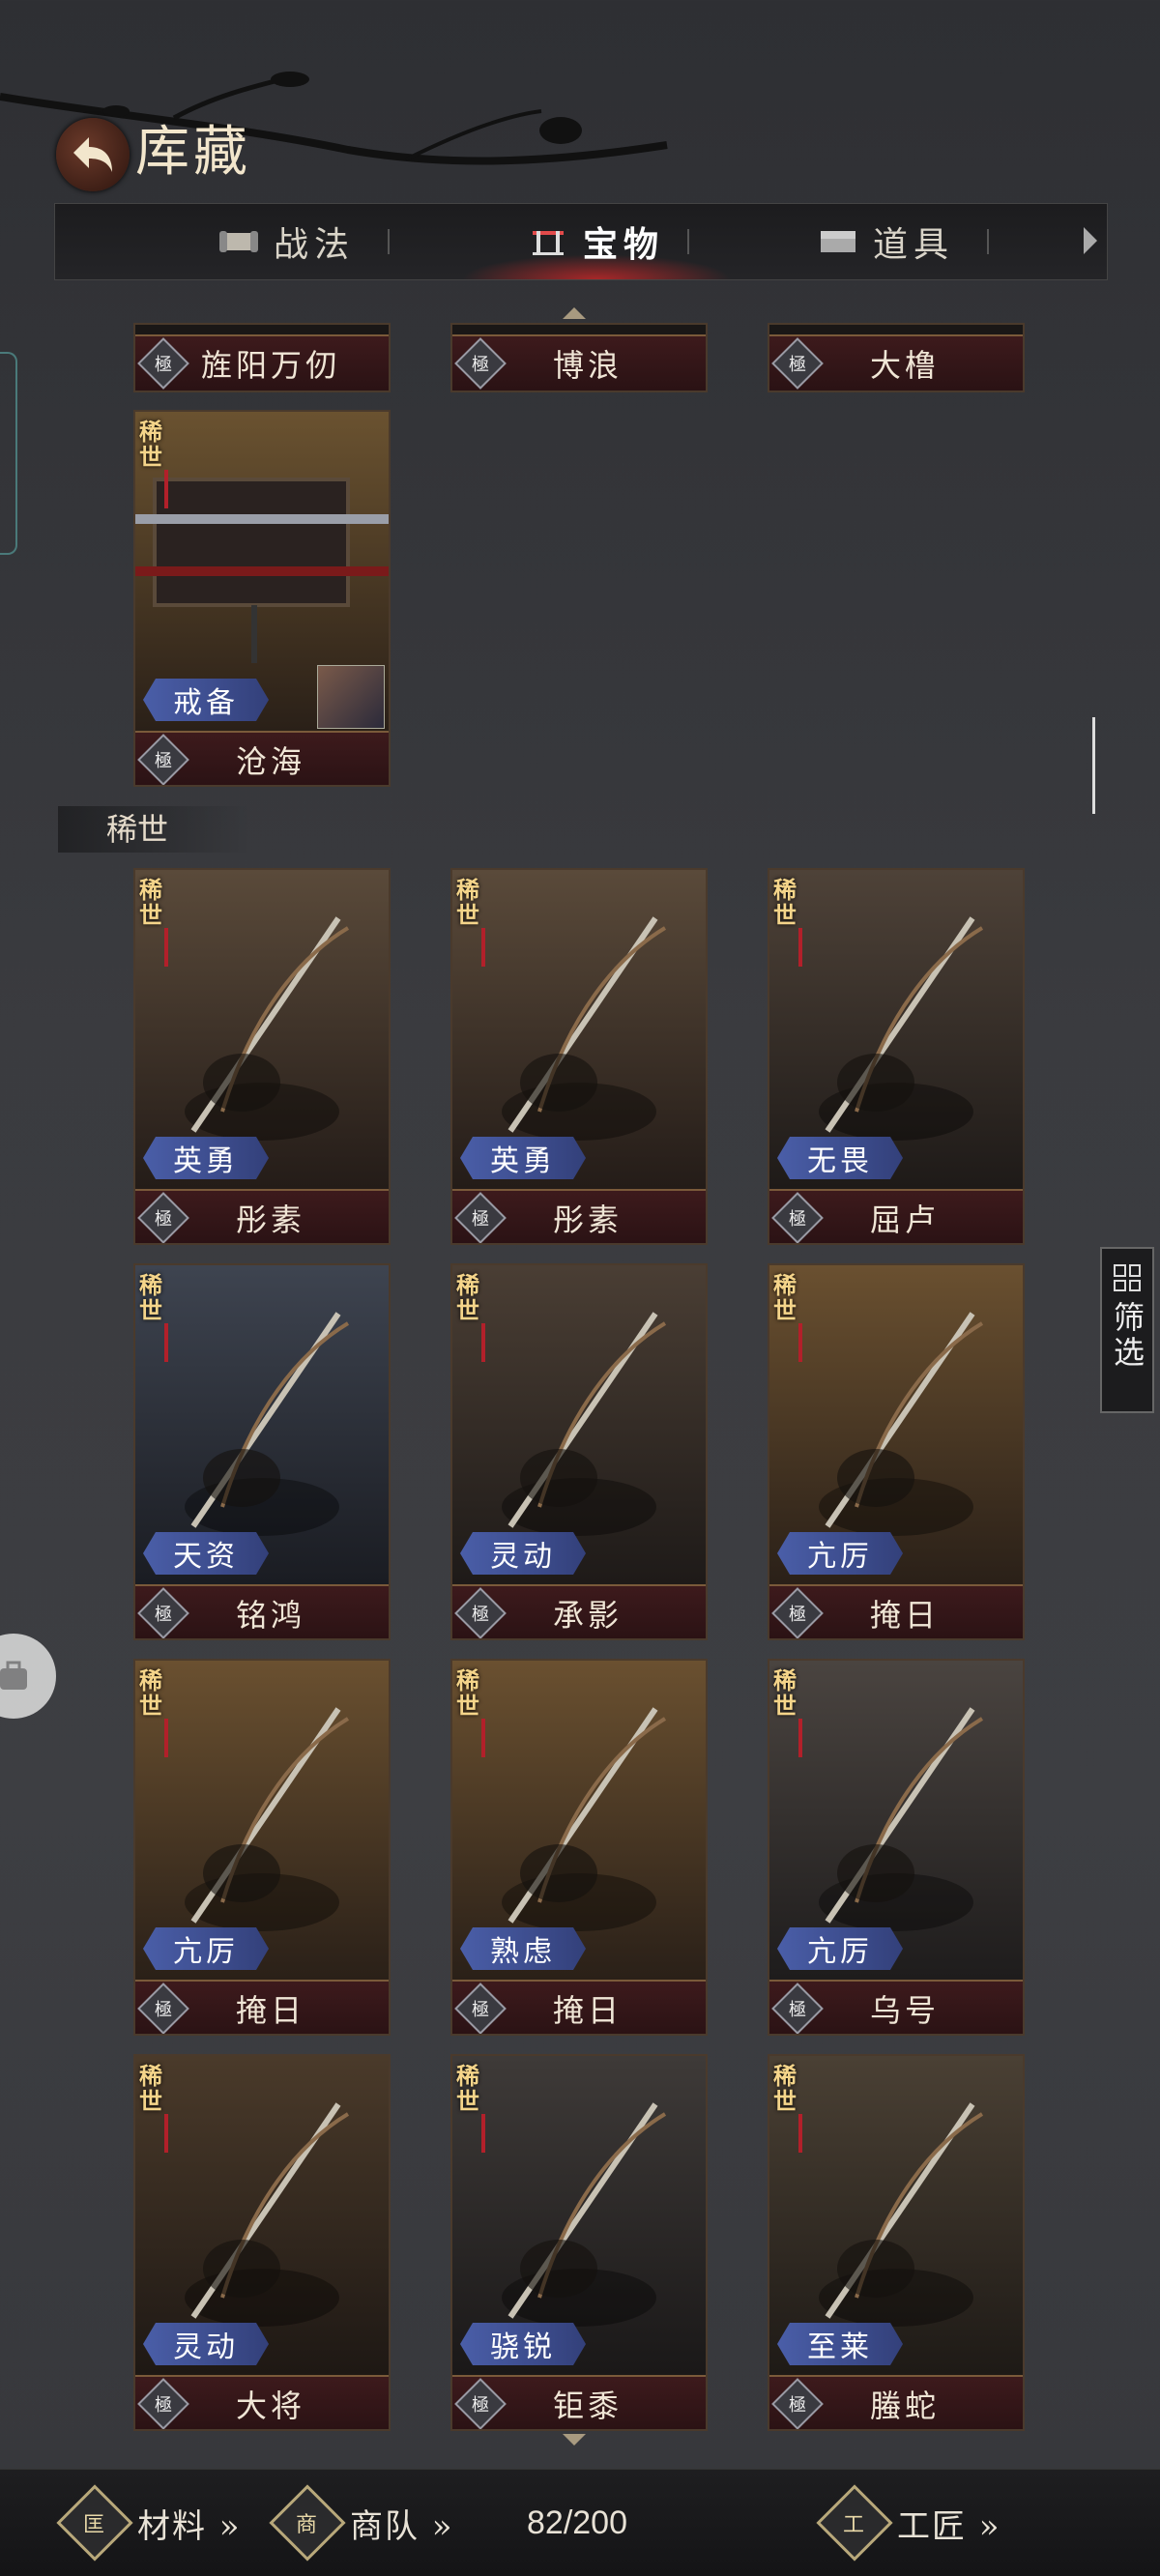 This screenshot has width=1160, height=2576. I want to click on treasure-card: 稀世至莱極 螣蛇, so click(897, 2242).